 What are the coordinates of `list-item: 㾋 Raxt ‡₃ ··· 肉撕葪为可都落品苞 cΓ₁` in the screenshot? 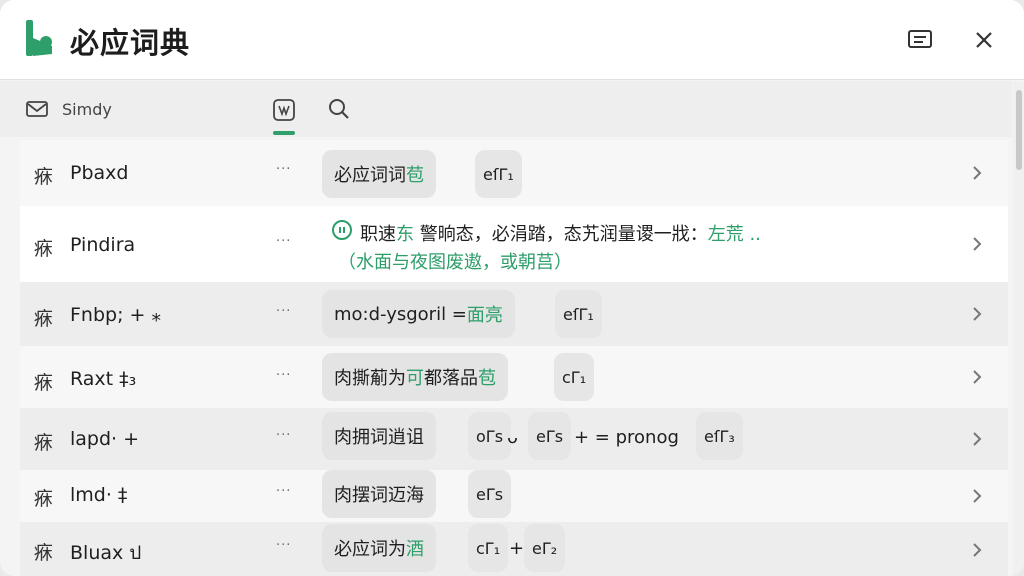 It's located at (514, 377).